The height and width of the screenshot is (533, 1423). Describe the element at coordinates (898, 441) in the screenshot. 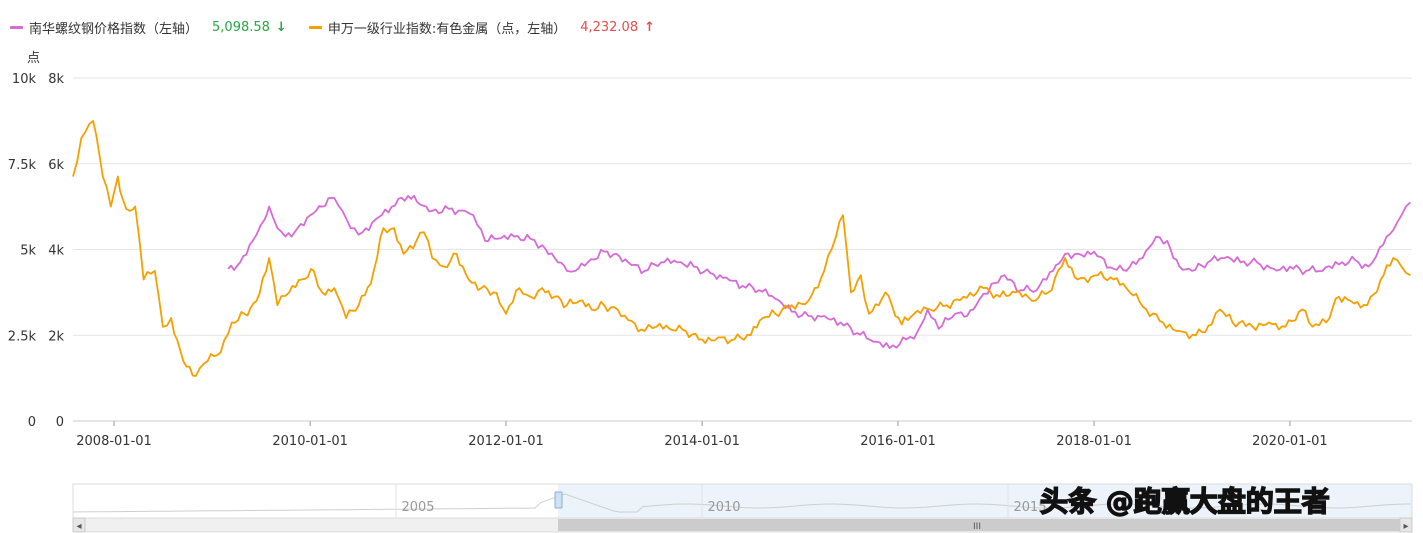

I see `x-tick-label: 2016-01-01` at that location.